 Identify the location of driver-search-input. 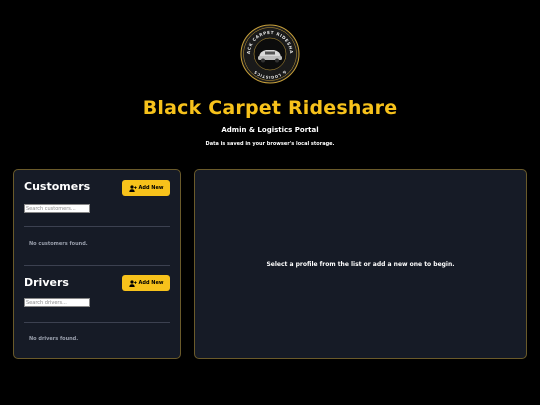
(57, 302).